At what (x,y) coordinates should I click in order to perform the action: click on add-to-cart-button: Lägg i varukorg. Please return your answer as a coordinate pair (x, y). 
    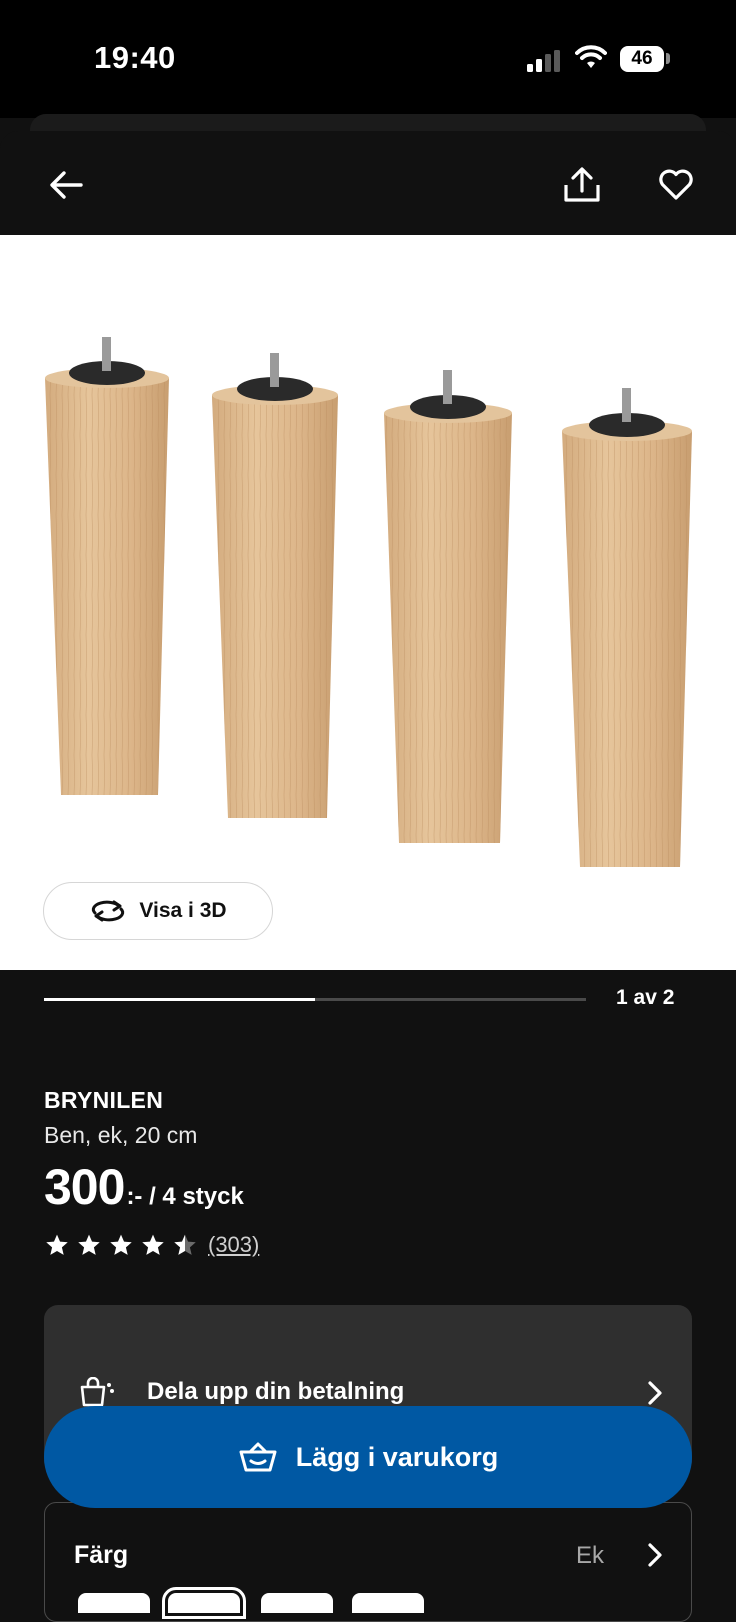
    Looking at the image, I should click on (368, 1457).